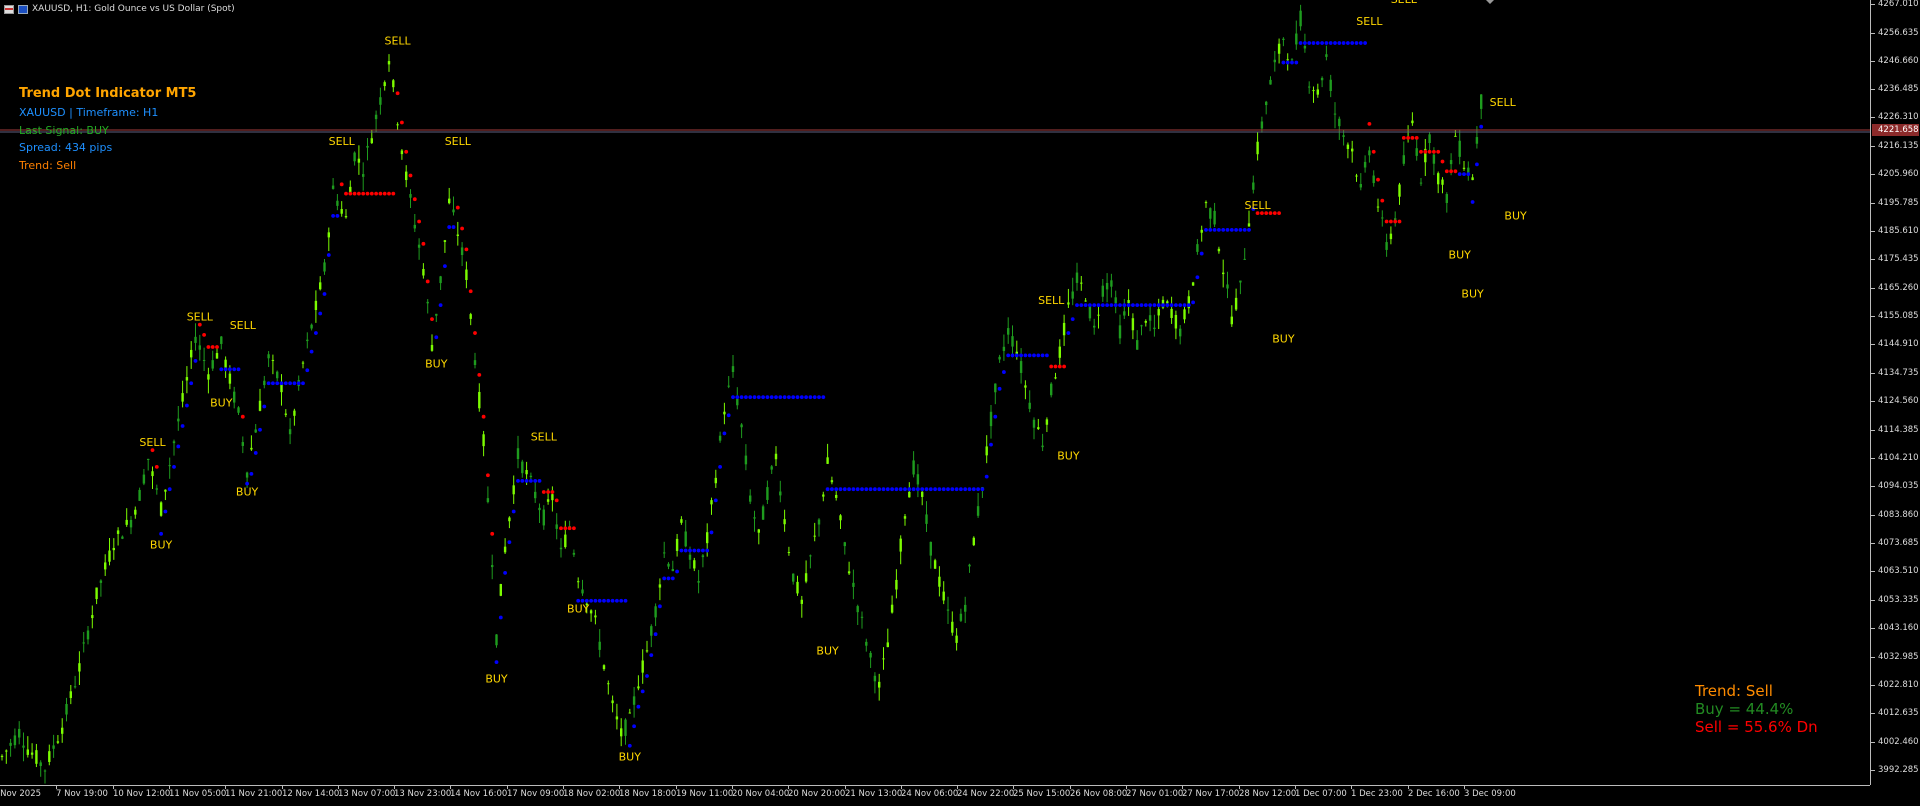 The height and width of the screenshot is (806, 1920). I want to click on metatrader-icon, so click(23, 9).